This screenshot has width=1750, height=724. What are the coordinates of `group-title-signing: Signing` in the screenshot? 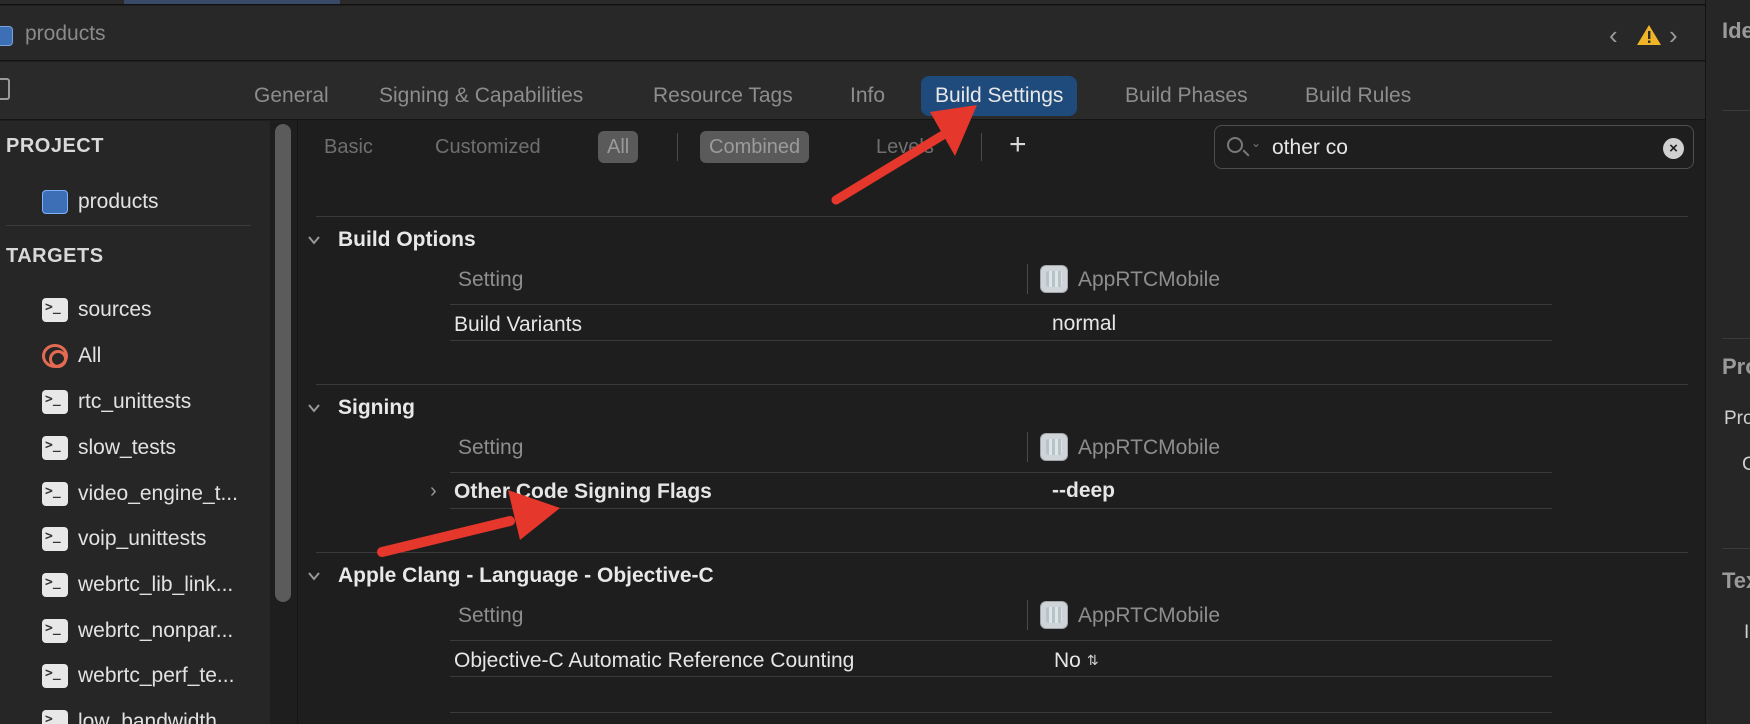 It's located at (376, 408).